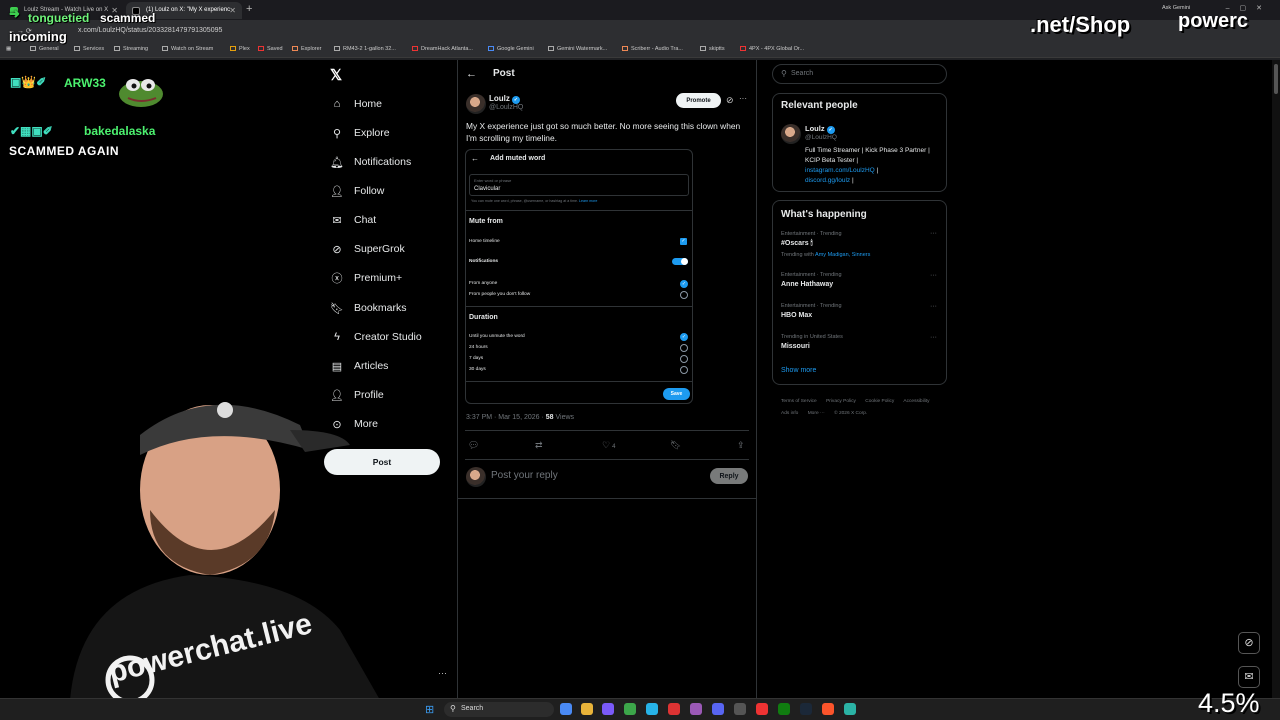  I want to click on bookmark-saved: Saved, so click(270, 49).